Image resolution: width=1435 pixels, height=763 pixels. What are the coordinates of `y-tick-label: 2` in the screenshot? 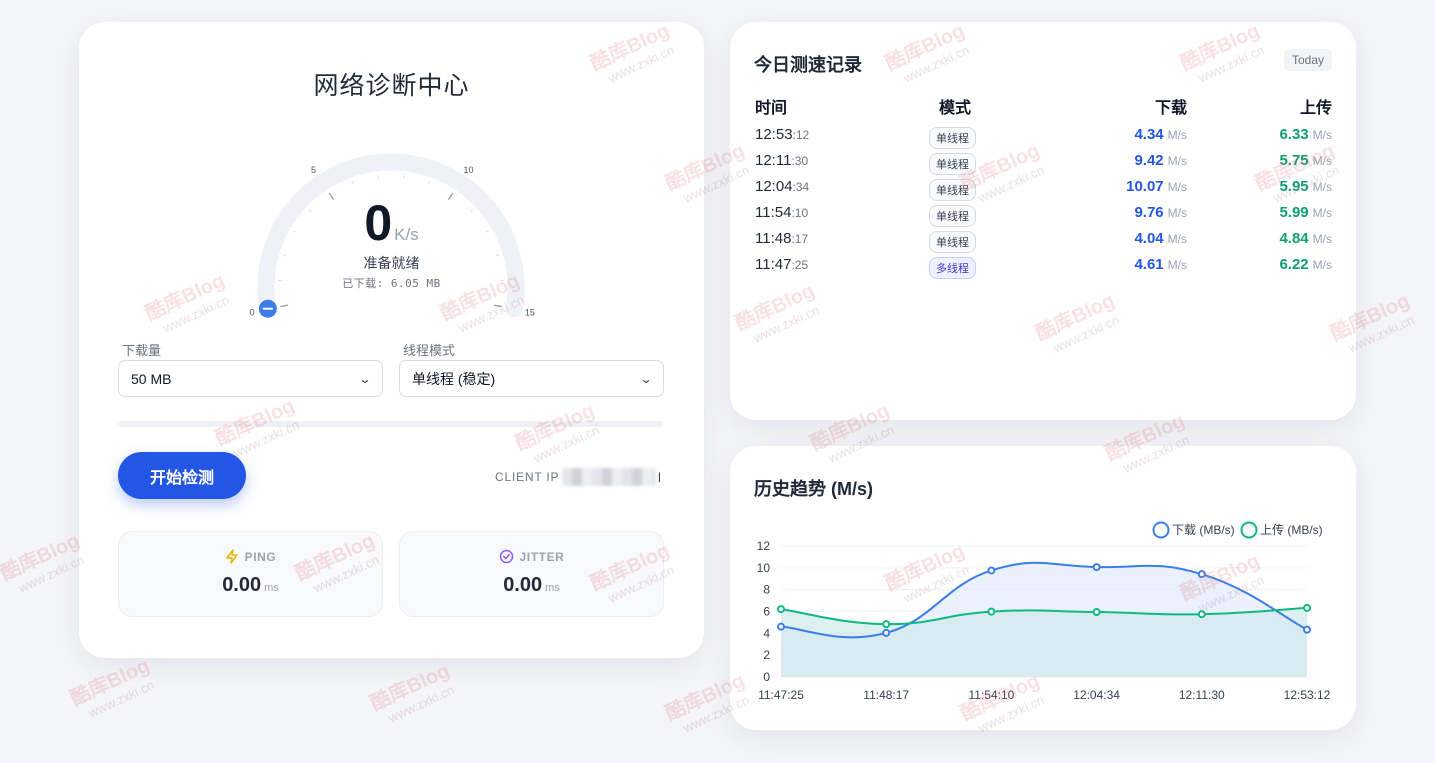 It's located at (766, 655).